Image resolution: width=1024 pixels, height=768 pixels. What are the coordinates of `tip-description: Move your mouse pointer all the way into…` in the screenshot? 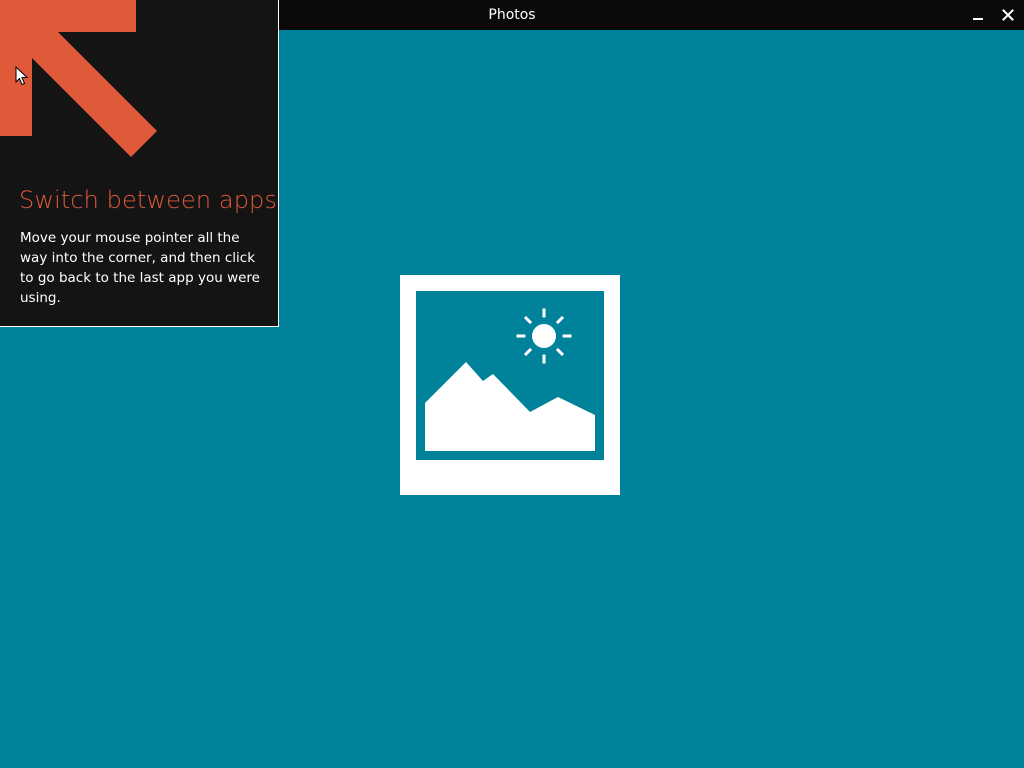 It's located at (140, 268).